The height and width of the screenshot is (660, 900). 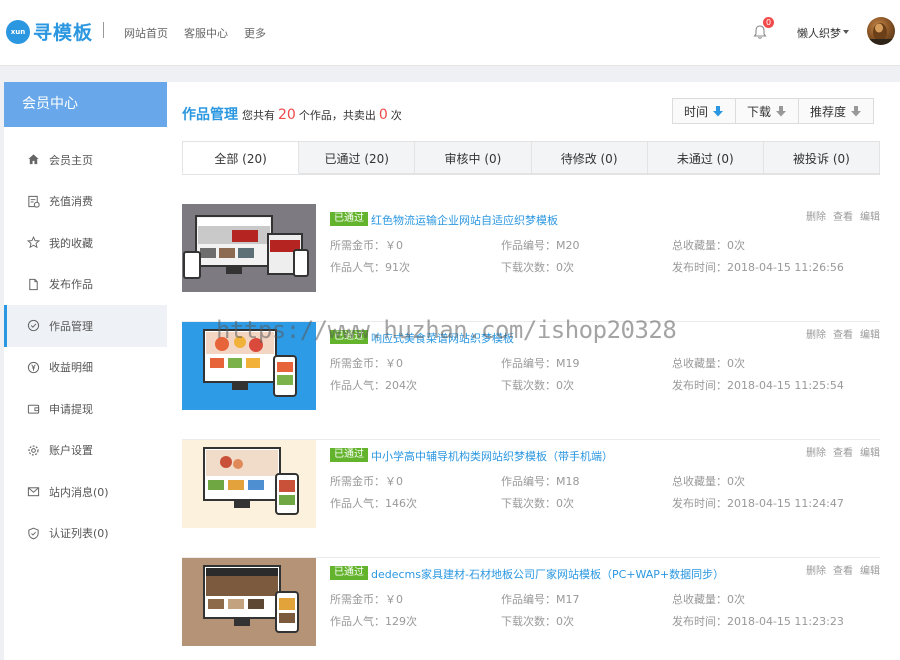 What do you see at coordinates (85, 243) in the screenshot?
I see `sidebar-item-favorites: 我的收藏` at bounding box center [85, 243].